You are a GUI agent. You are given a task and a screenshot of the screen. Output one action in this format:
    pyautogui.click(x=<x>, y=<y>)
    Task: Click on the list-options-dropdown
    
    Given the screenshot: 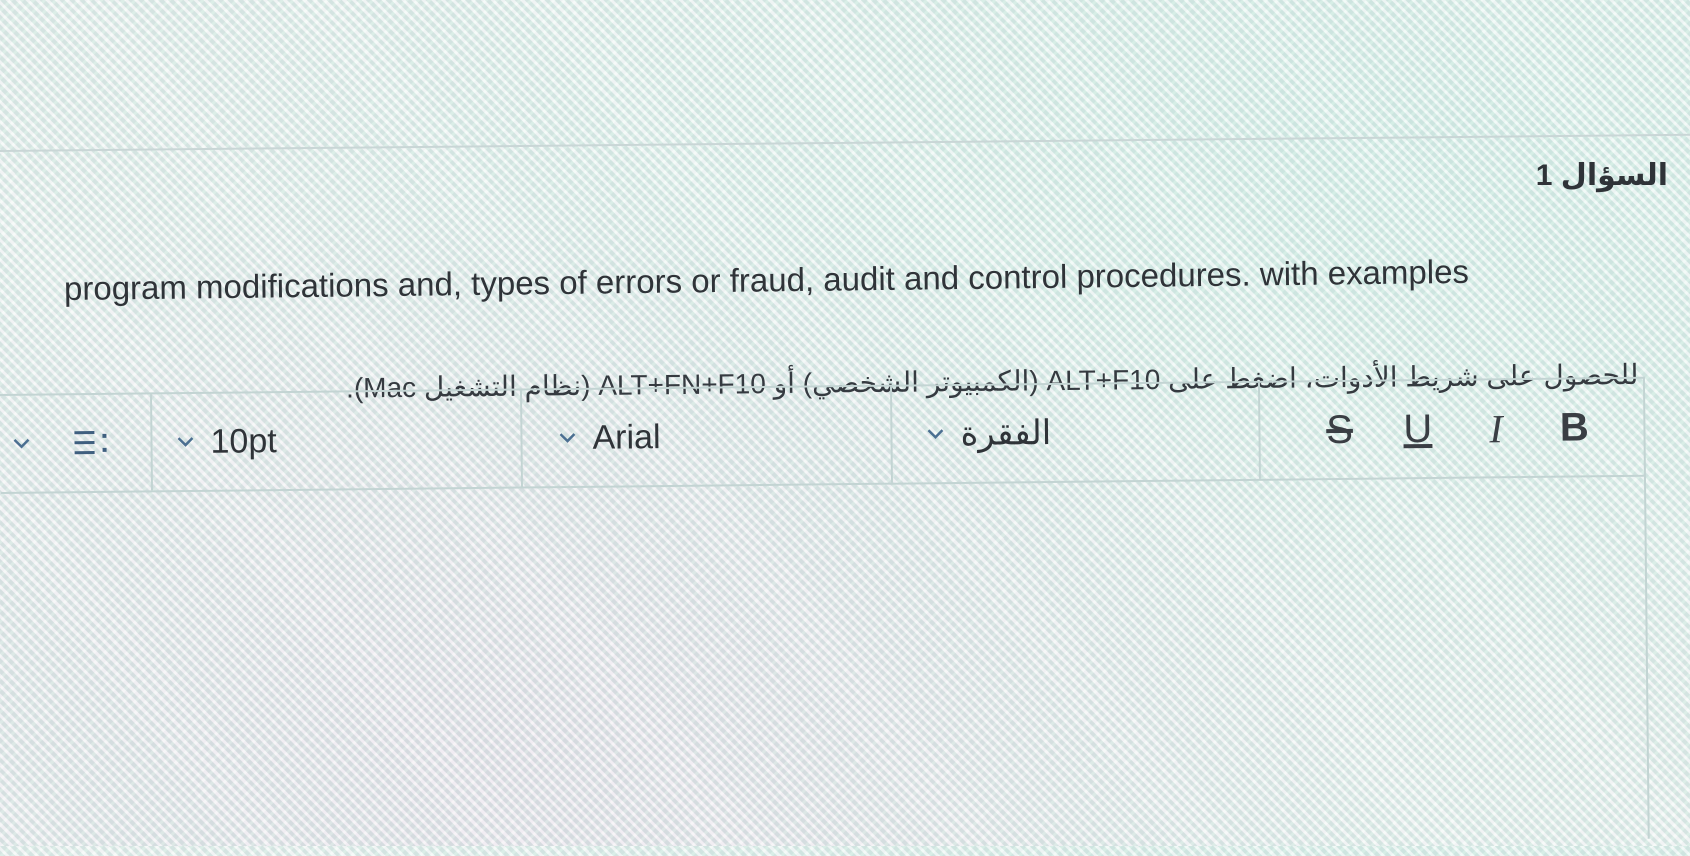 What is the action you would take?
    pyautogui.click(x=77, y=443)
    